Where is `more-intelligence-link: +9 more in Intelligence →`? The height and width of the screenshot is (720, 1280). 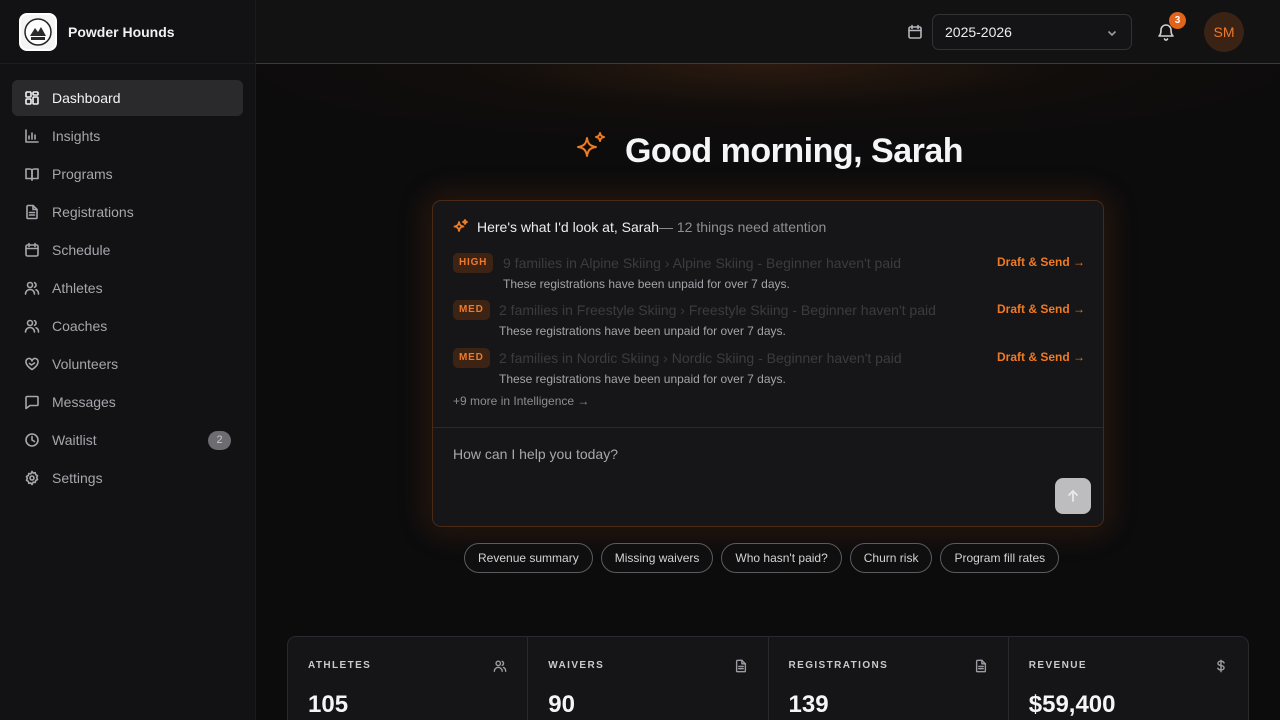
more-intelligence-link: +9 more in Intelligence → is located at coordinates (521, 401).